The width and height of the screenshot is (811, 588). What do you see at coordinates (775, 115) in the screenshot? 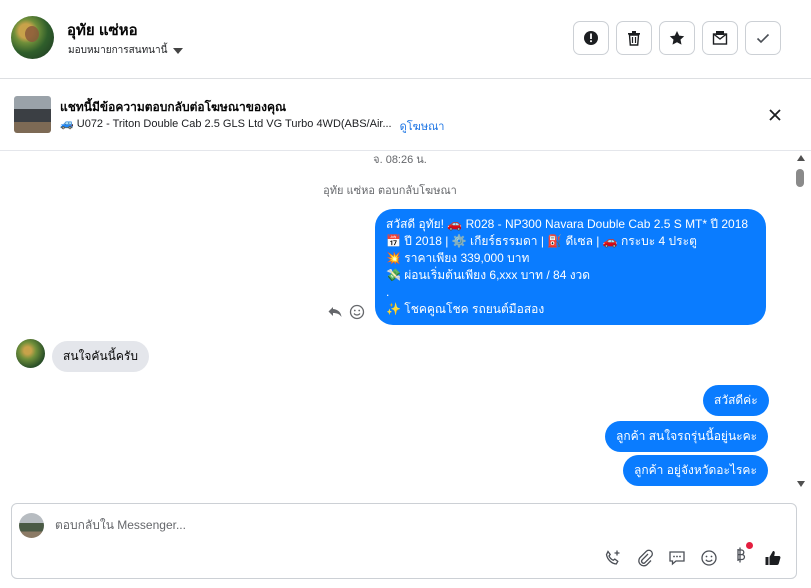
I see `close-icon` at bounding box center [775, 115].